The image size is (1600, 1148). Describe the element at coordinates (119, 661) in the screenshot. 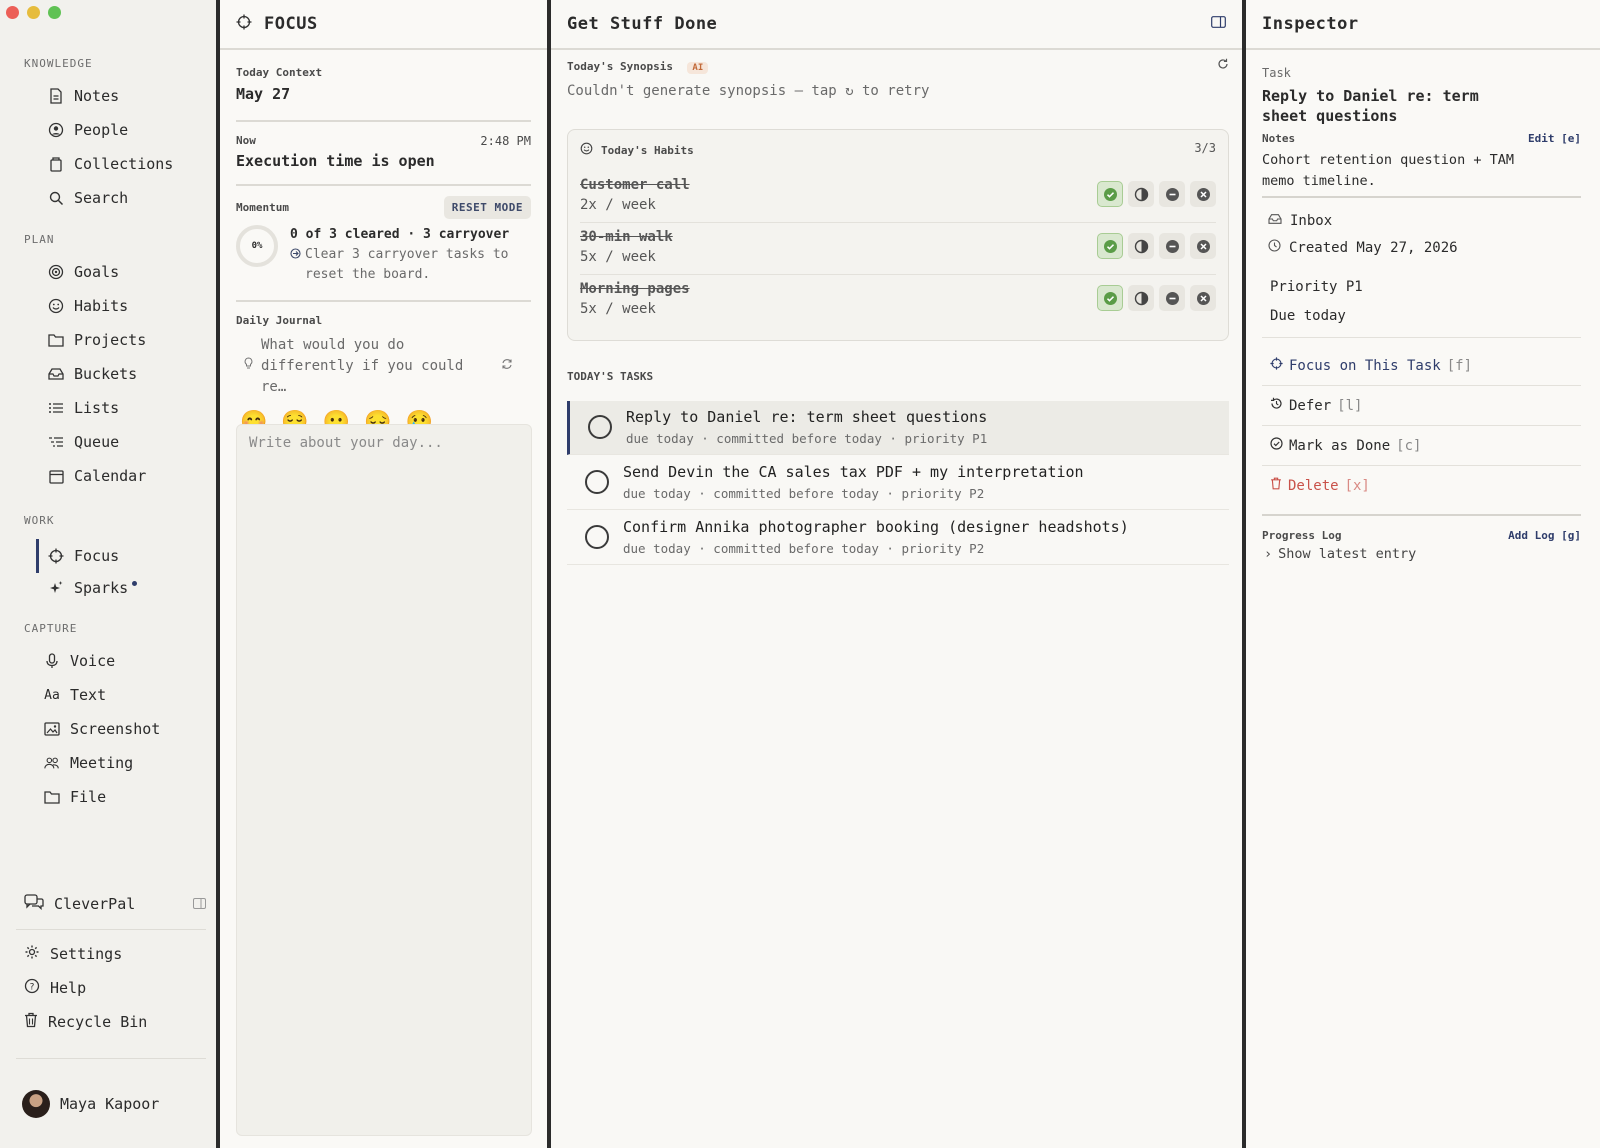

I see `sidebar-item-voice: Voice` at that location.